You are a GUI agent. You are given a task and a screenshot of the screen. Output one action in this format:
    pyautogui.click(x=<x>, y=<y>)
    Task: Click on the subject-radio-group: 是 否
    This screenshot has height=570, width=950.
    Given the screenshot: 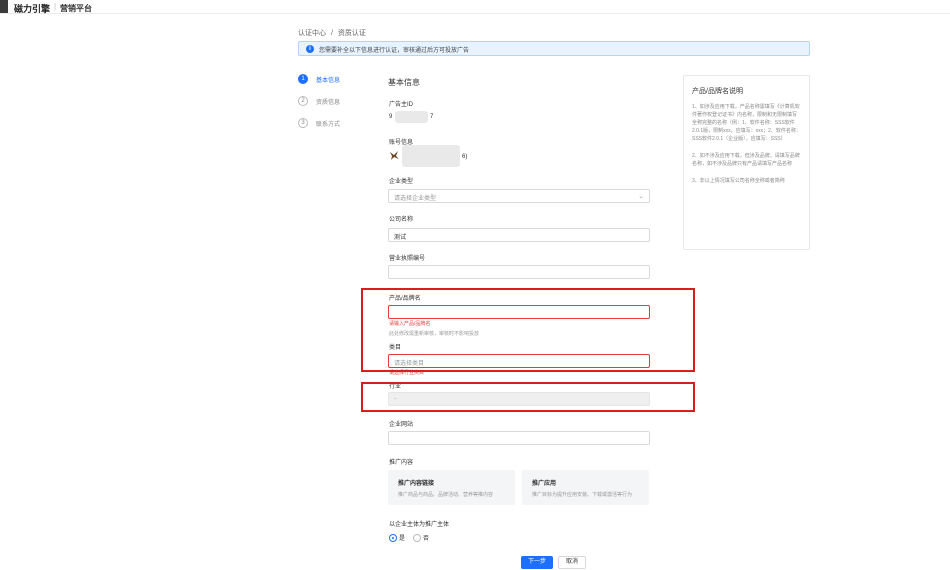 What is the action you would take?
    pyautogui.click(x=412, y=538)
    